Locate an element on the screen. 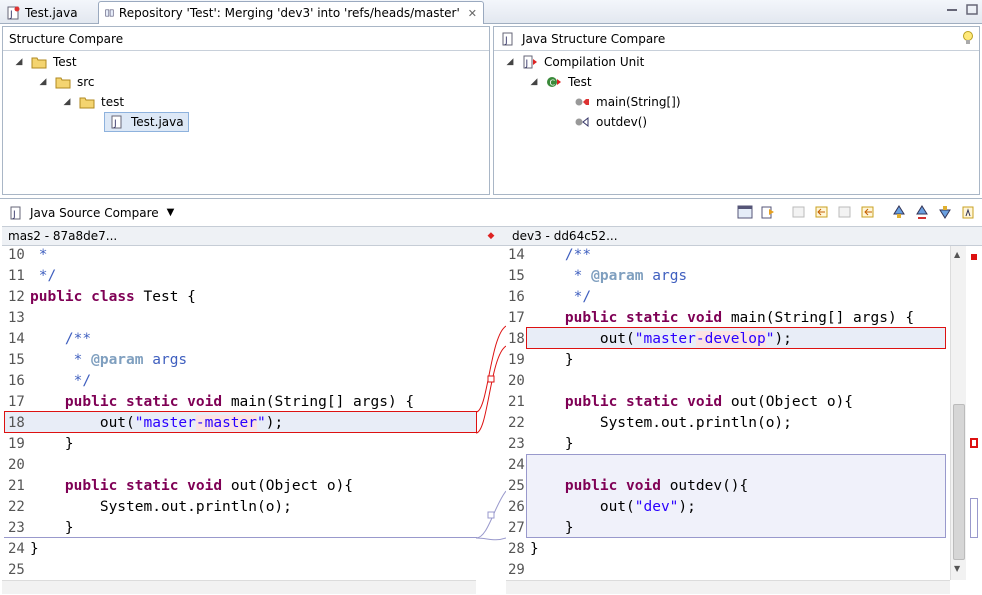 This screenshot has width=982, height=595. method-icon is located at coordinates (582, 122).